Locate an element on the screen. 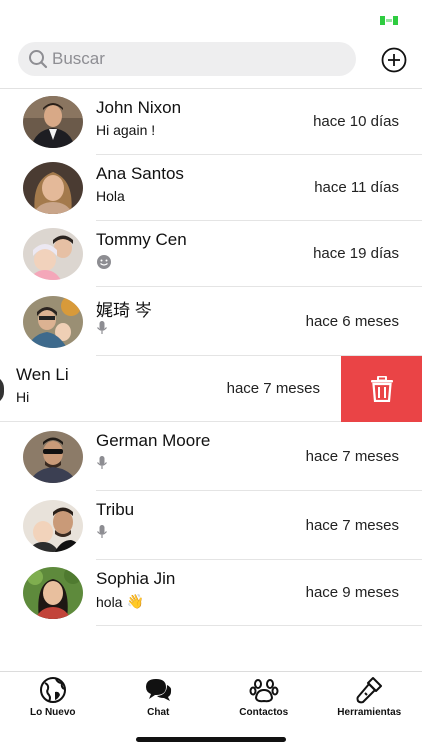 The width and height of the screenshot is (422, 750). chat-preview: Hola is located at coordinates (110, 196).